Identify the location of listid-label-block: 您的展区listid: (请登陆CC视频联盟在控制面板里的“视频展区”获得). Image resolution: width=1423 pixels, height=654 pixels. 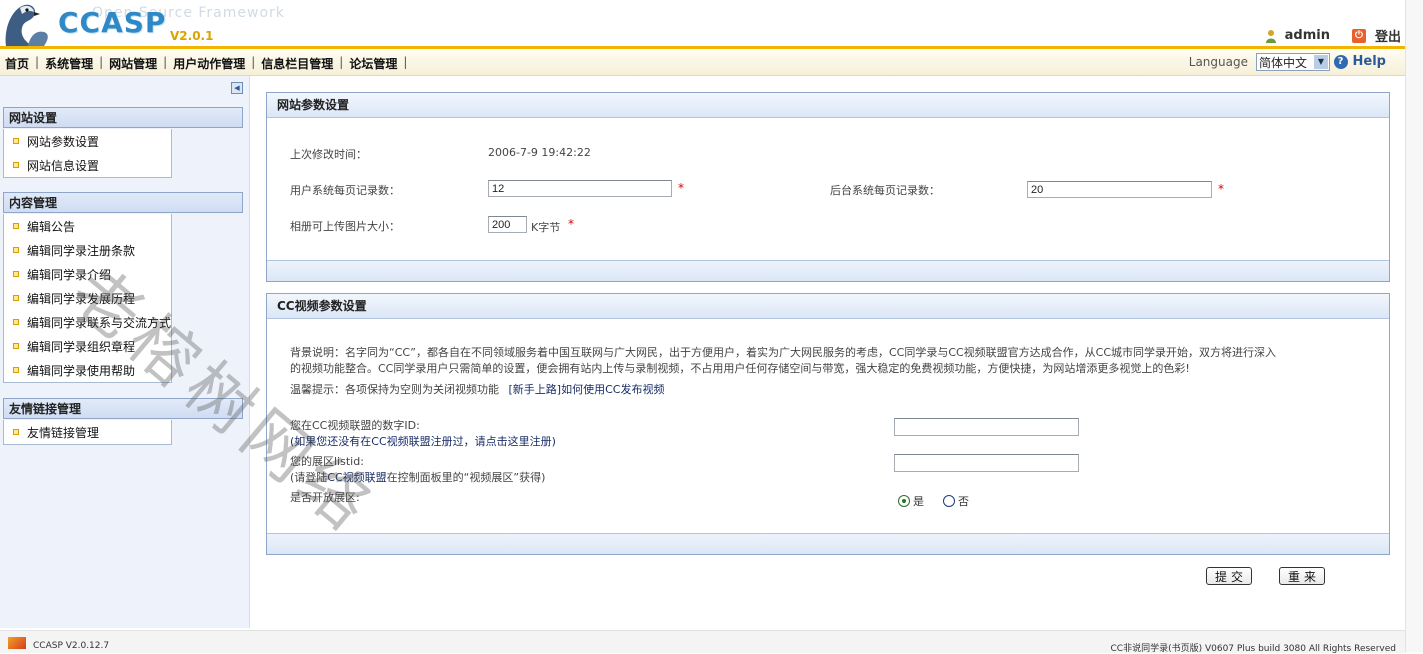
(417, 470).